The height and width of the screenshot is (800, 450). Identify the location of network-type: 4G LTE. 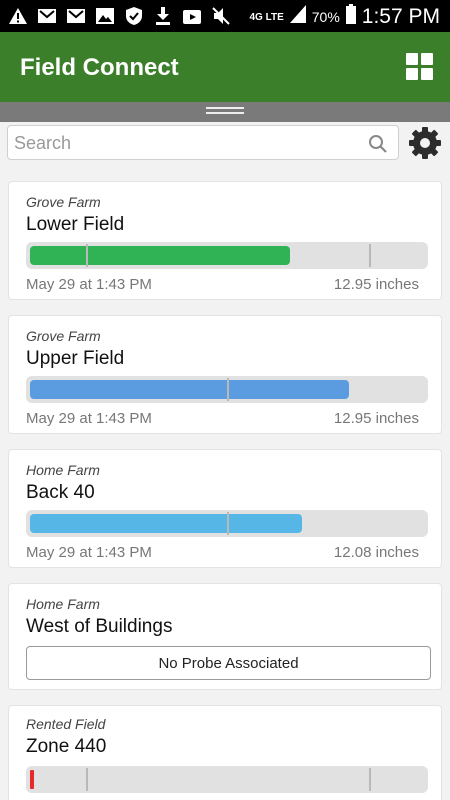
(266, 17).